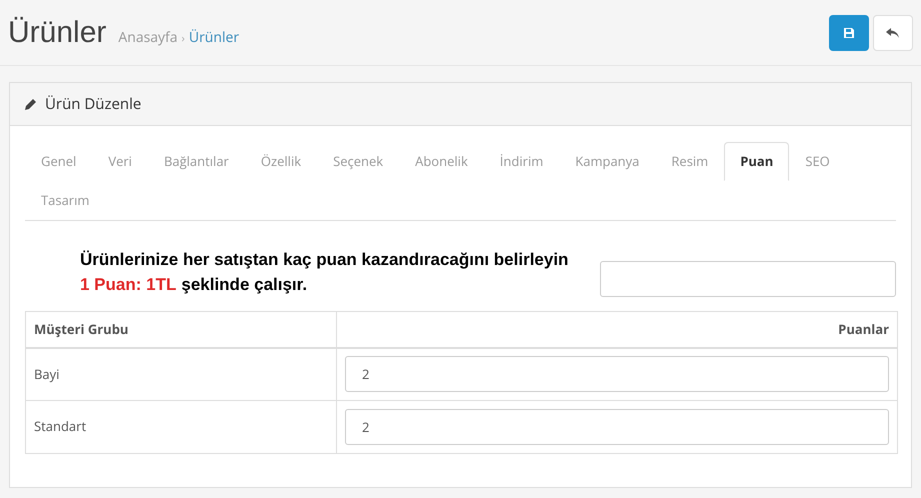 The width and height of the screenshot is (921, 498). I want to click on tab: Abonelik, so click(441, 161).